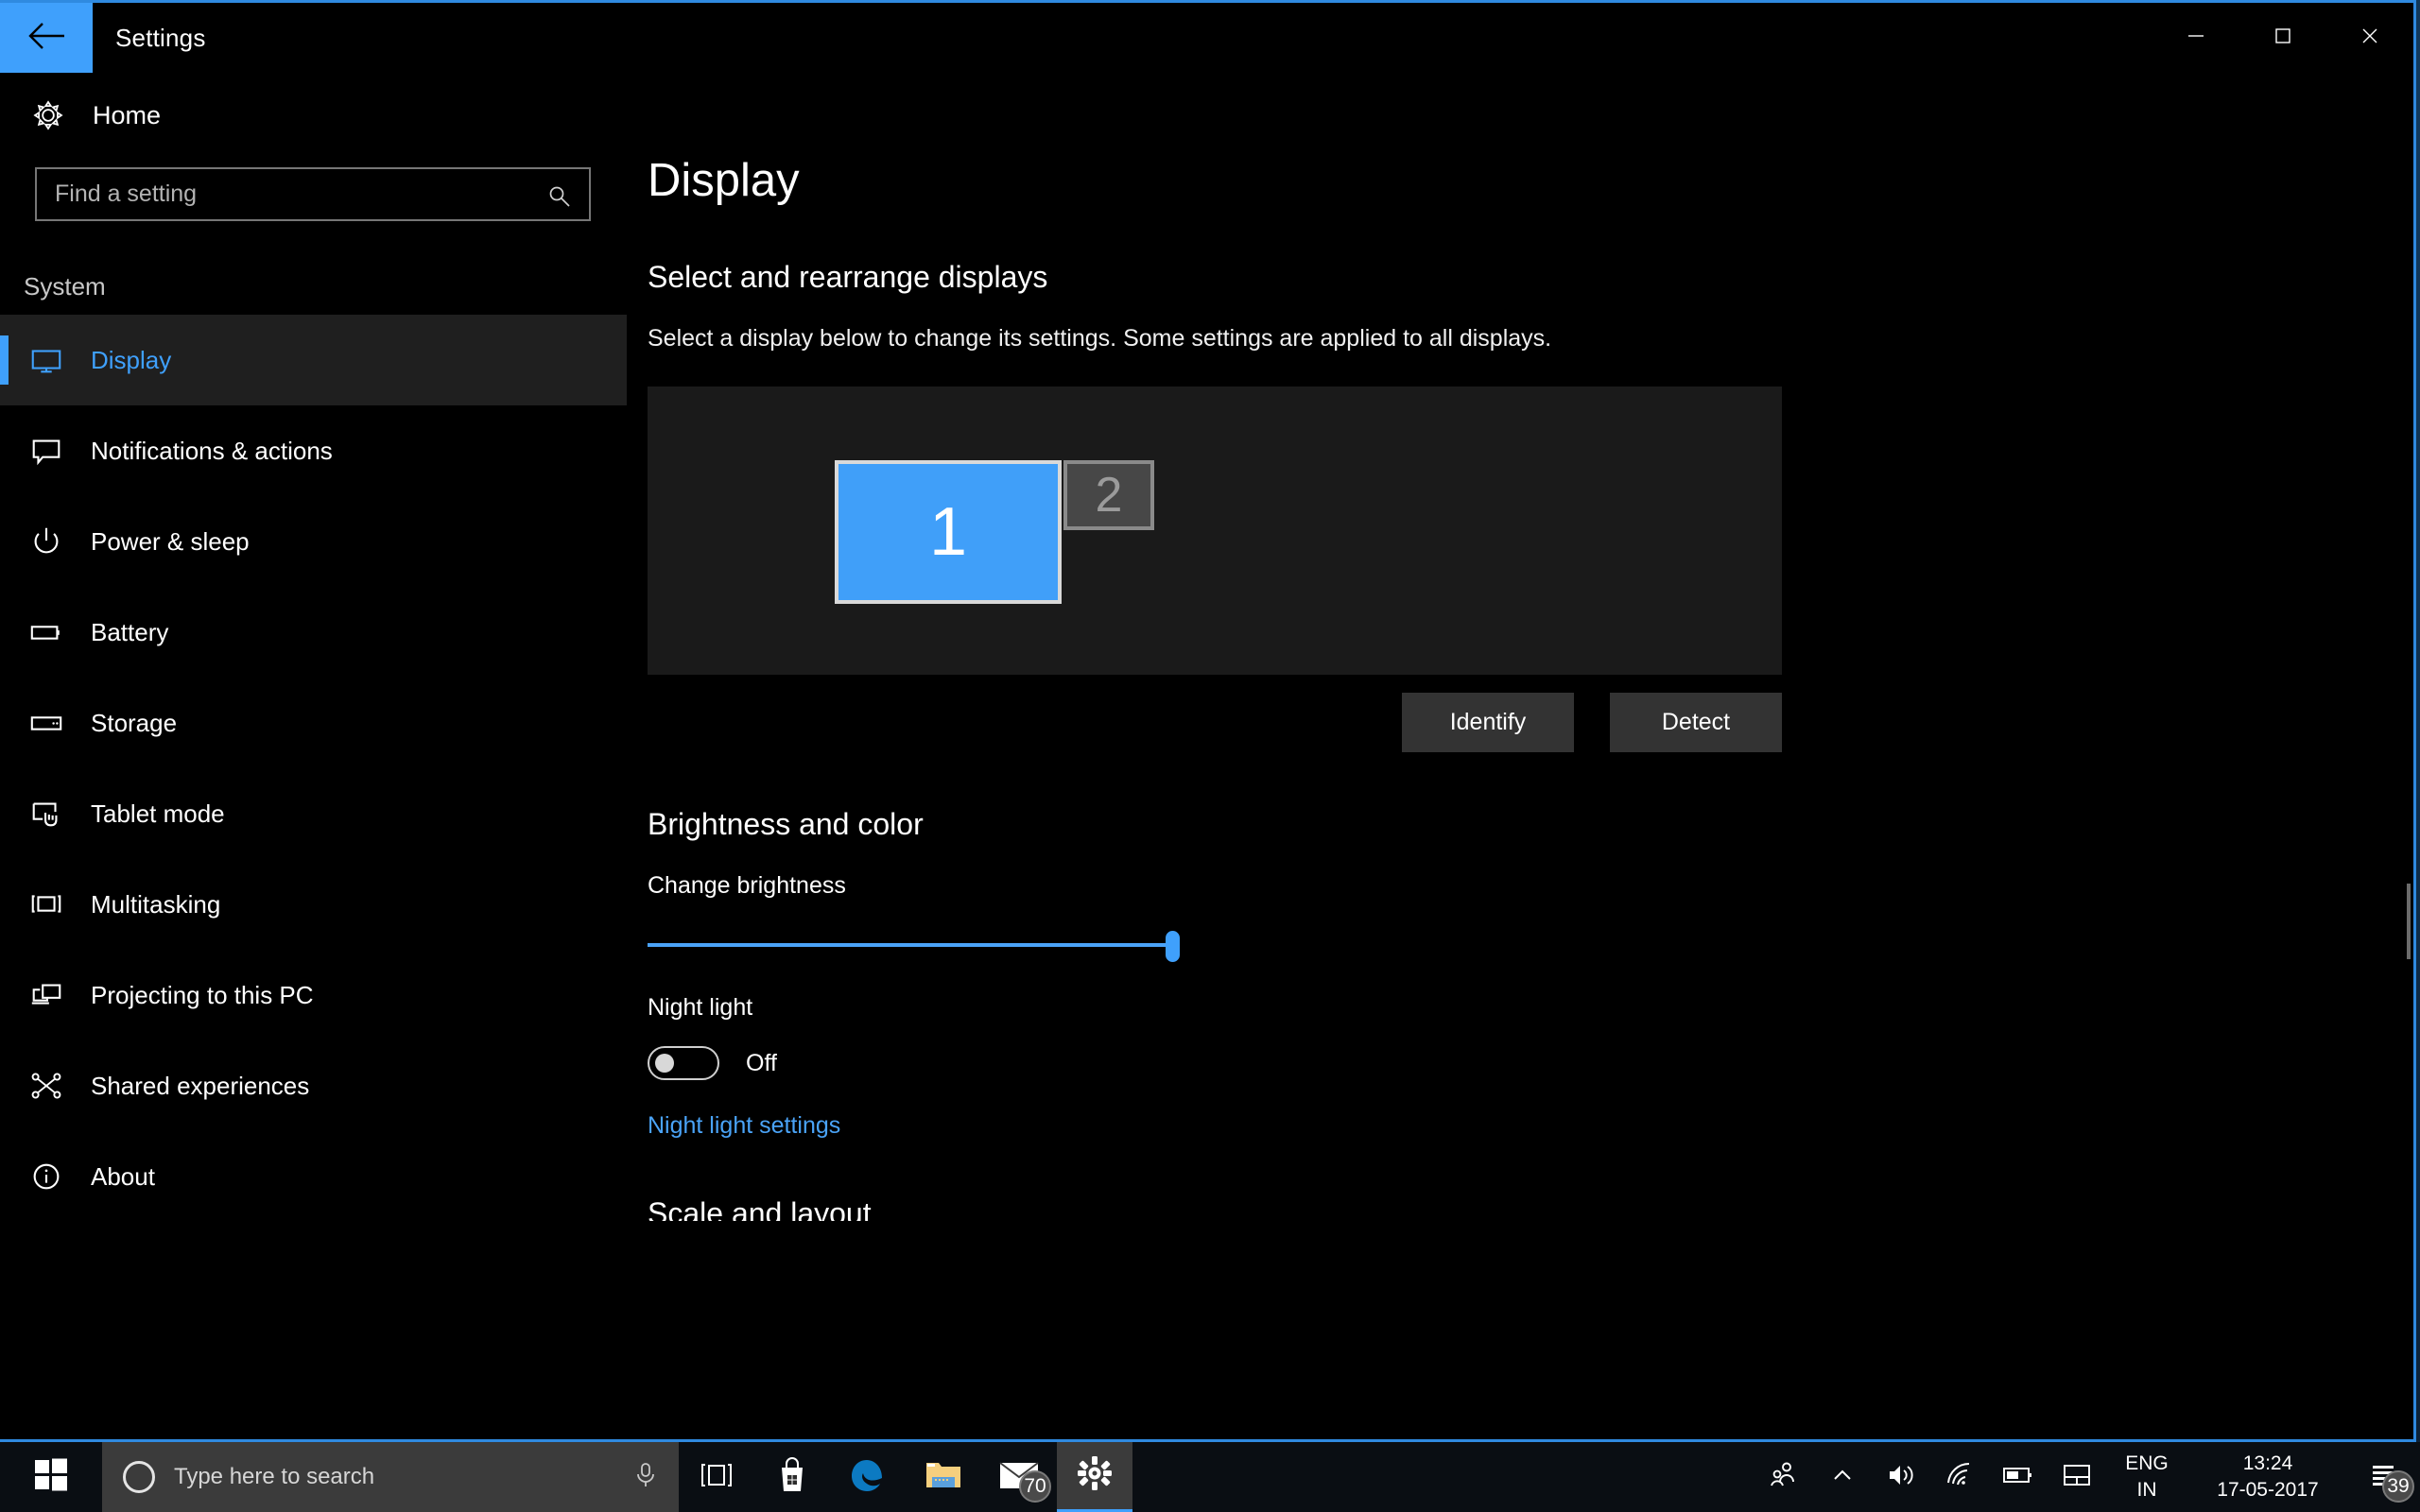 The image size is (2420, 1512). I want to click on minimize-button, so click(2195, 38).